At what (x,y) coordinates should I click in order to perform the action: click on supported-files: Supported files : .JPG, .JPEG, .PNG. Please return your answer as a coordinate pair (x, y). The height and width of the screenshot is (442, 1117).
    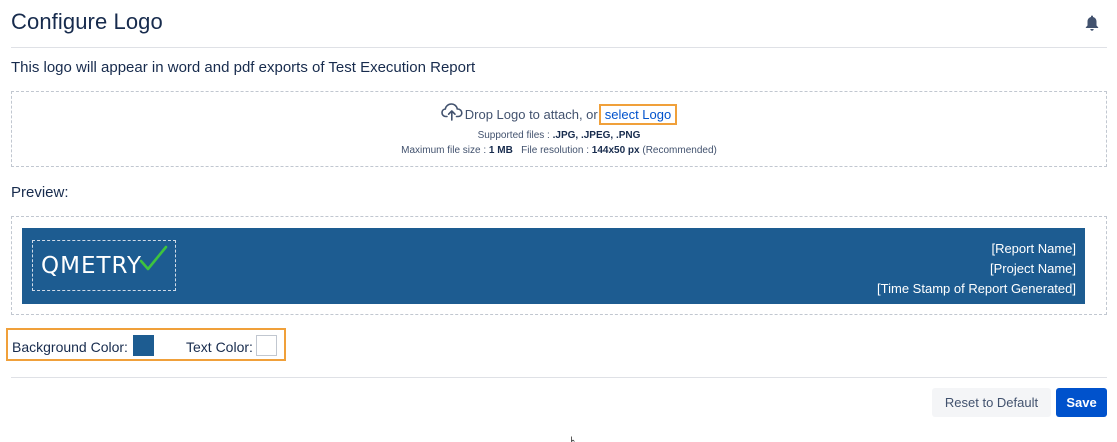
    Looking at the image, I should click on (559, 135).